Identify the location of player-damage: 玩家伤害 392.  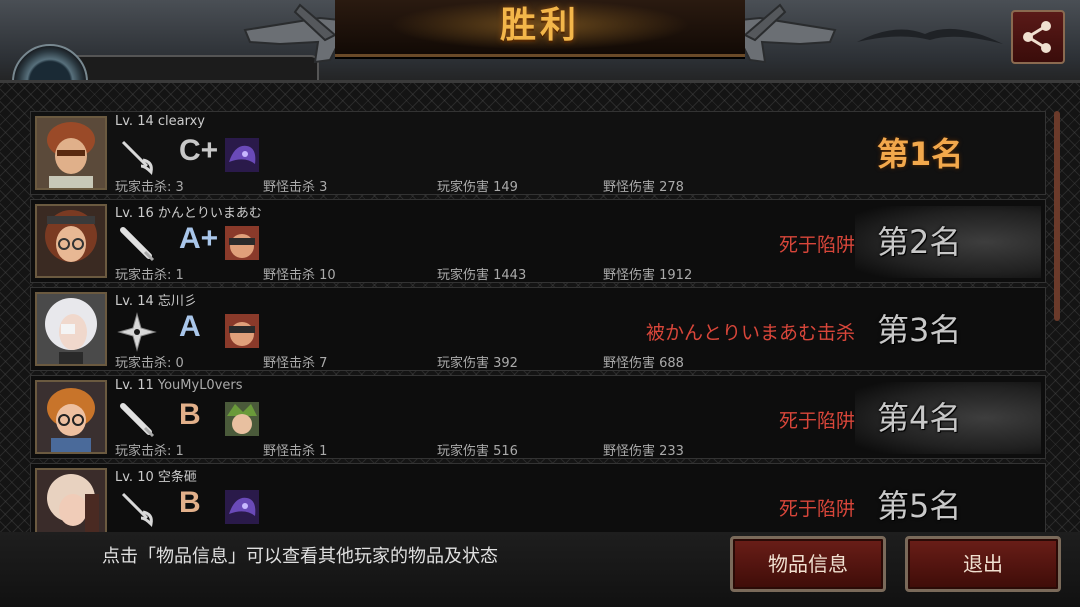
(477, 363).